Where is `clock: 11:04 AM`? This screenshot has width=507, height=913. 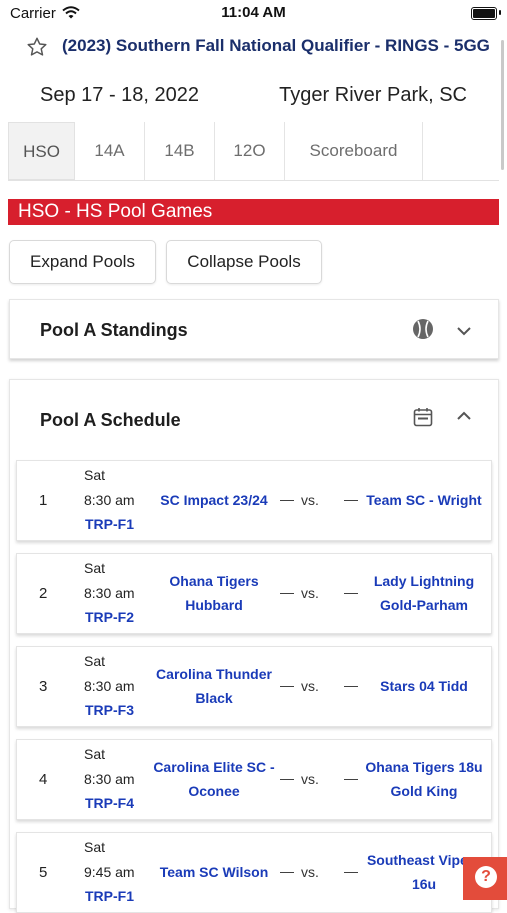 clock: 11:04 AM is located at coordinates (253, 12).